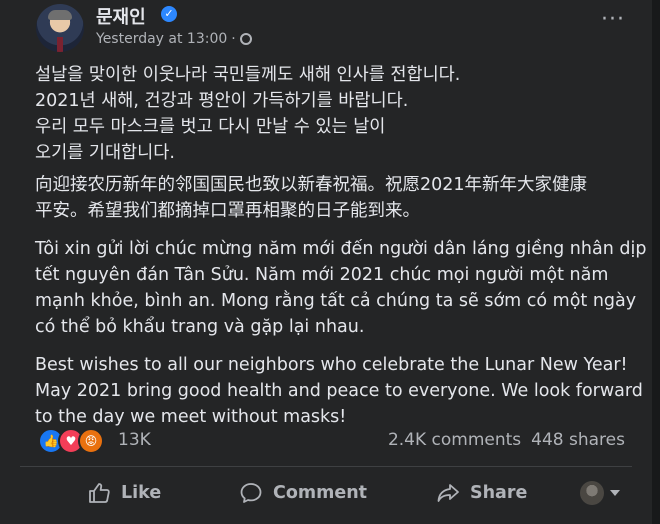 The image size is (660, 524). I want to click on like-button: Like, so click(124, 493).